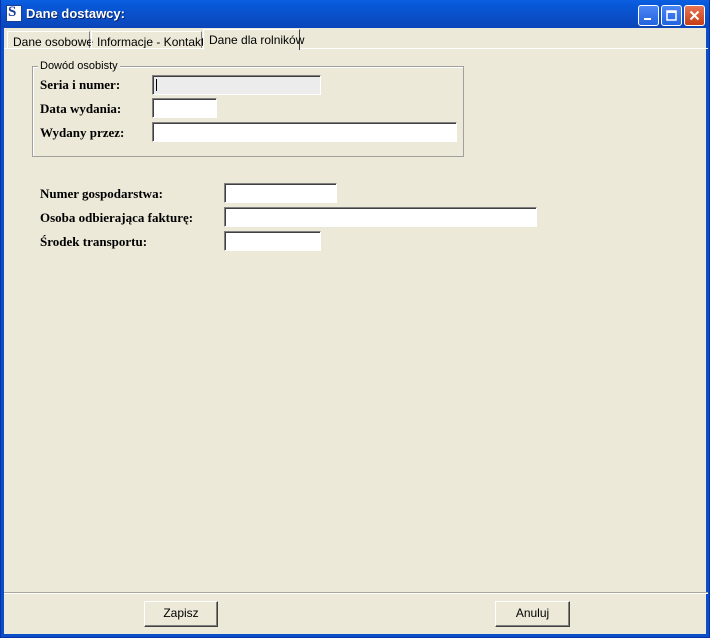 This screenshot has width=710, height=638. I want to click on series-number-label: Seria i numer:, so click(80, 84).